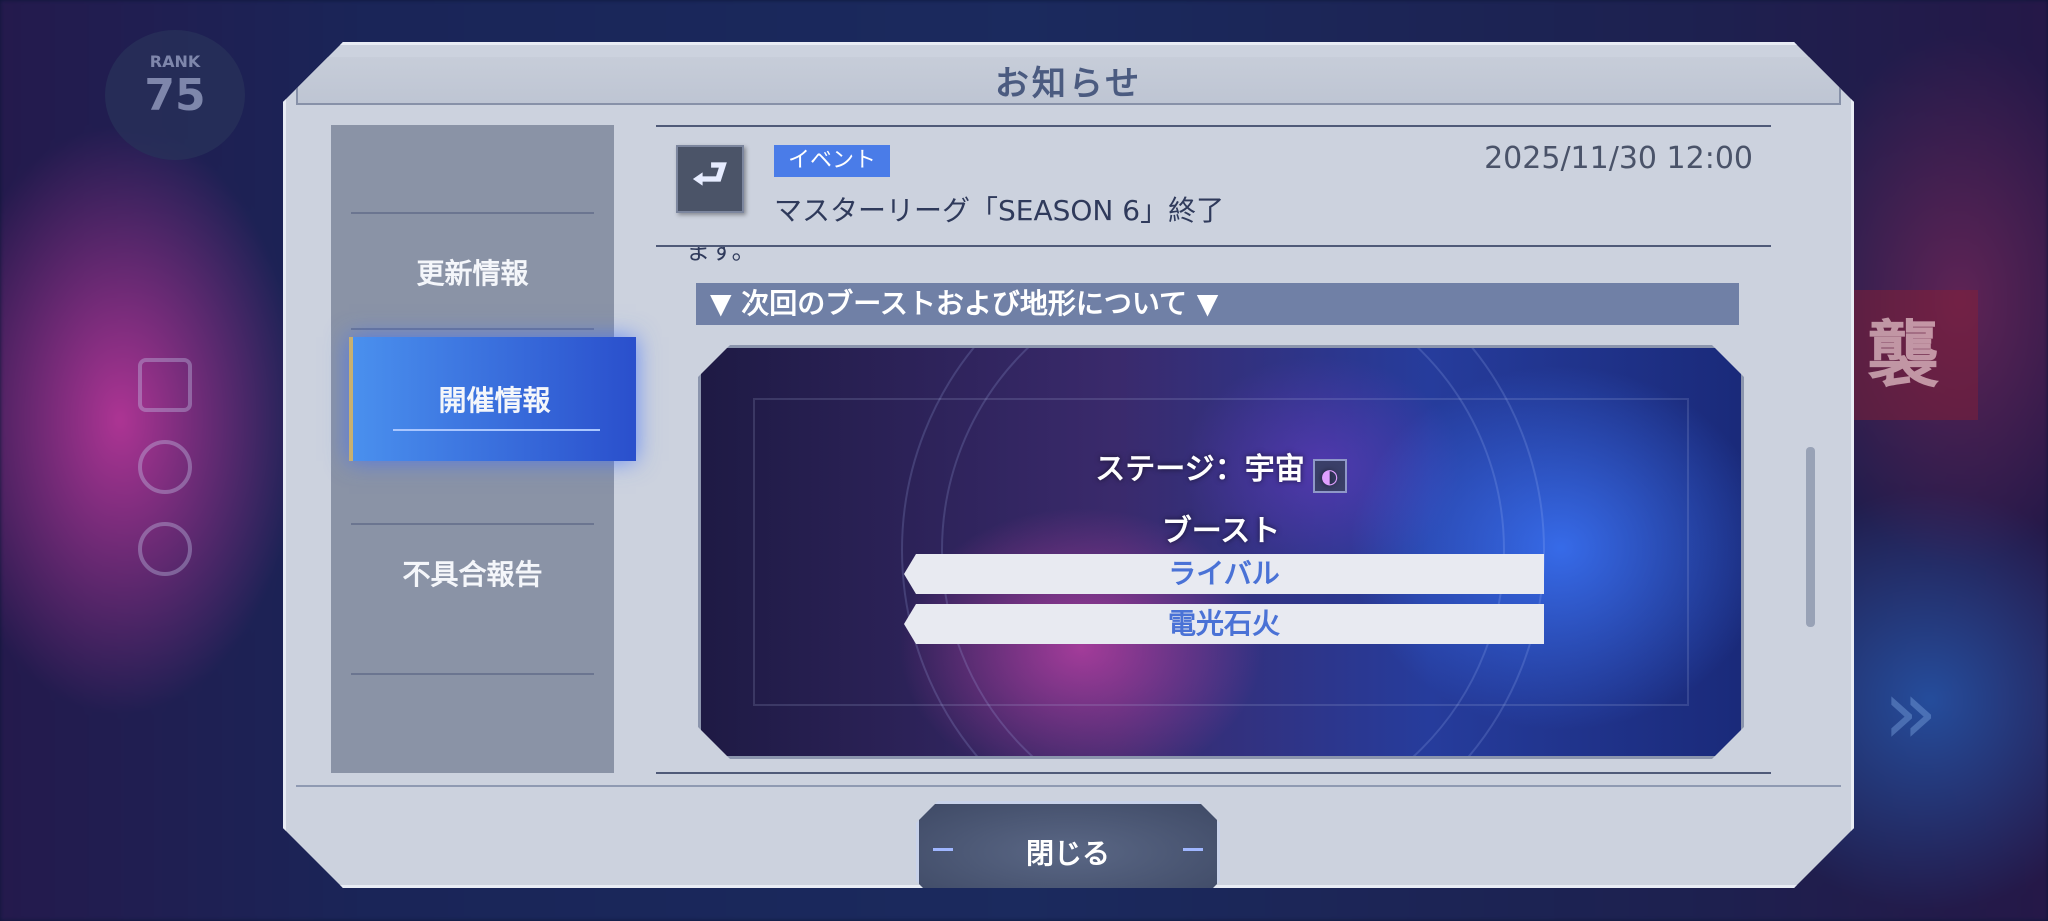  Describe the element at coordinates (165, 549) in the screenshot. I see `shop-icon` at that location.